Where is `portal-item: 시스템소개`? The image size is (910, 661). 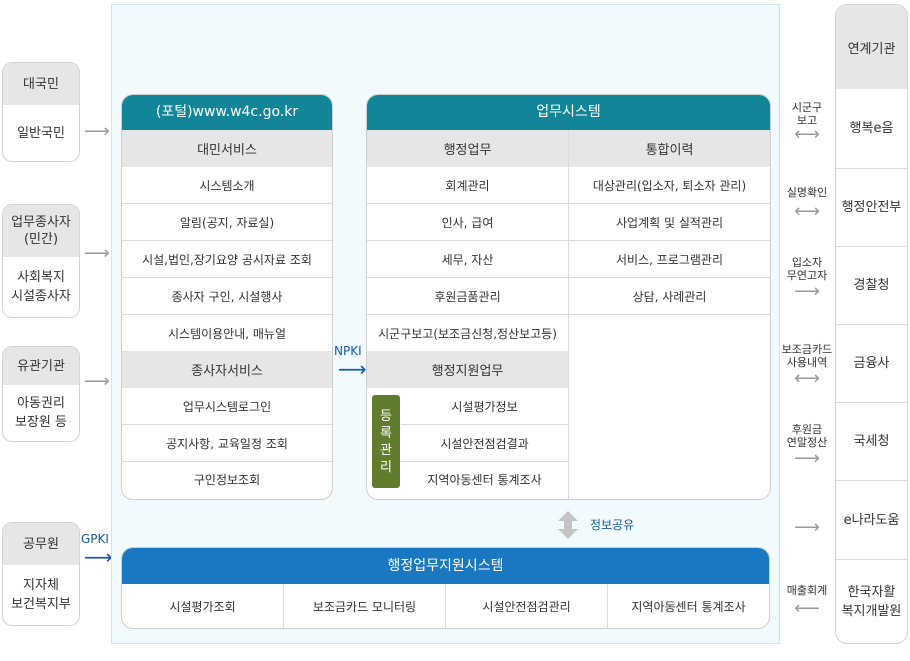 portal-item: 시스템소개 is located at coordinates (227, 185).